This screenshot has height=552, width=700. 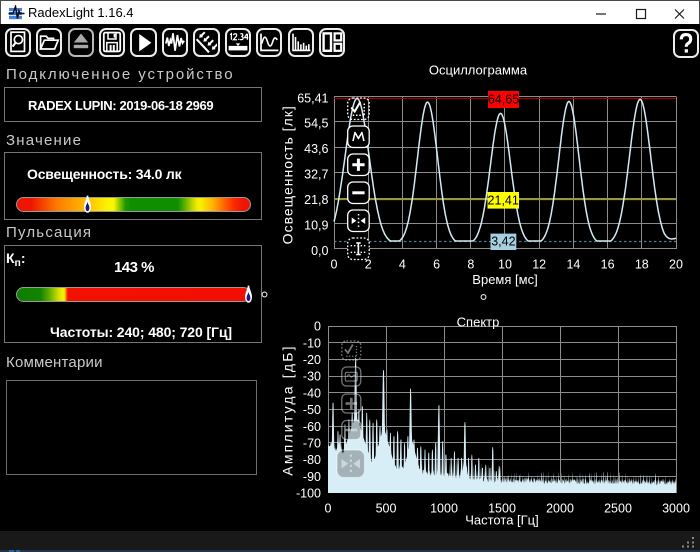 What do you see at coordinates (503, 242) in the screenshot?
I see `svg-text: 3,42` at bounding box center [503, 242].